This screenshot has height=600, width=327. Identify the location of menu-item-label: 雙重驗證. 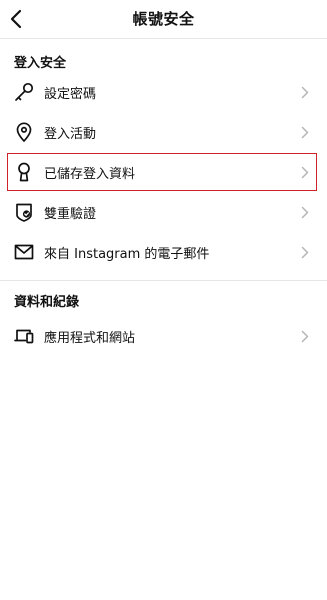
(70, 214).